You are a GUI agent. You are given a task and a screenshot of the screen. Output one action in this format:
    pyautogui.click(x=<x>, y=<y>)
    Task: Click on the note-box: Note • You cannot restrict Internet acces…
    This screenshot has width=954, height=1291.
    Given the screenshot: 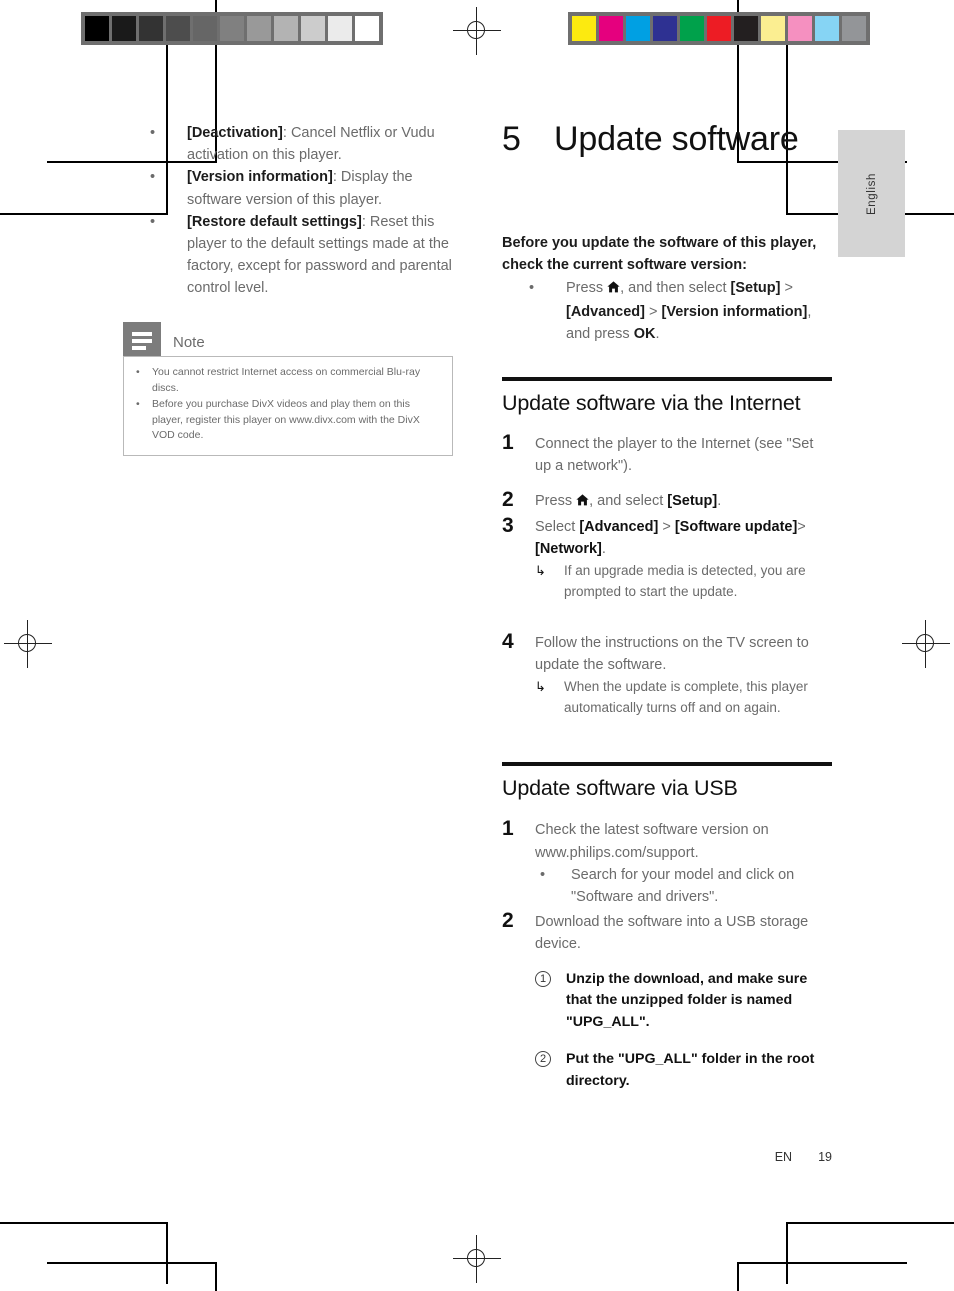 What is the action you would take?
    pyautogui.click(x=288, y=389)
    